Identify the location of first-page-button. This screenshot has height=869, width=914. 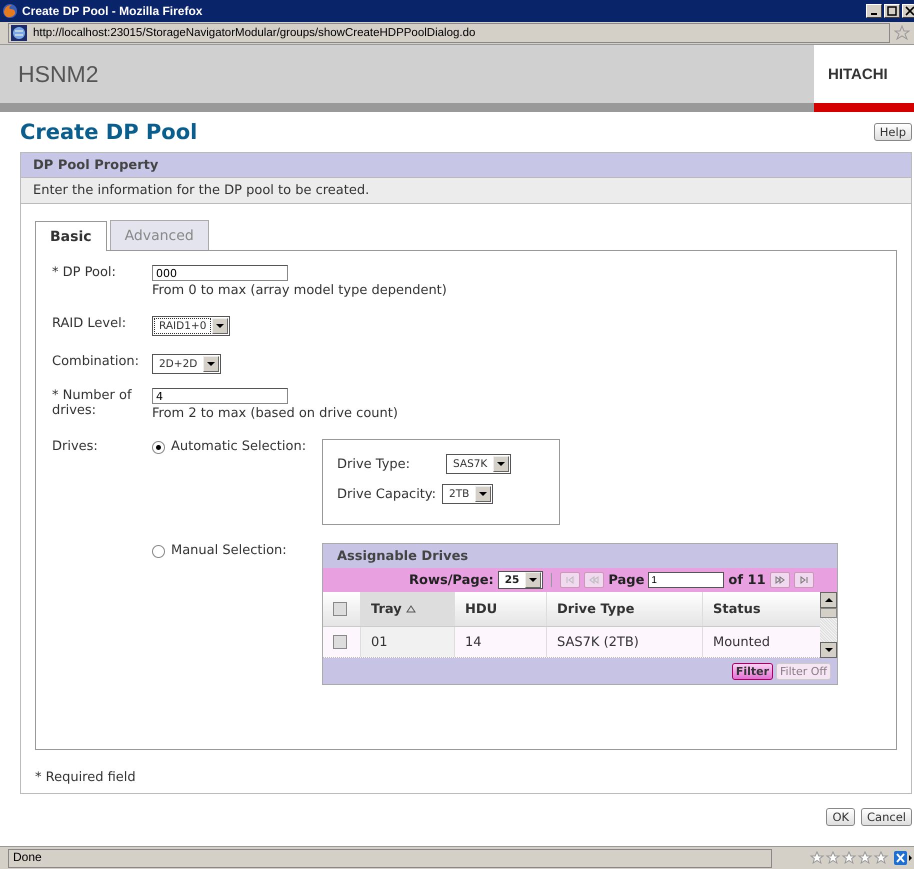
(570, 580).